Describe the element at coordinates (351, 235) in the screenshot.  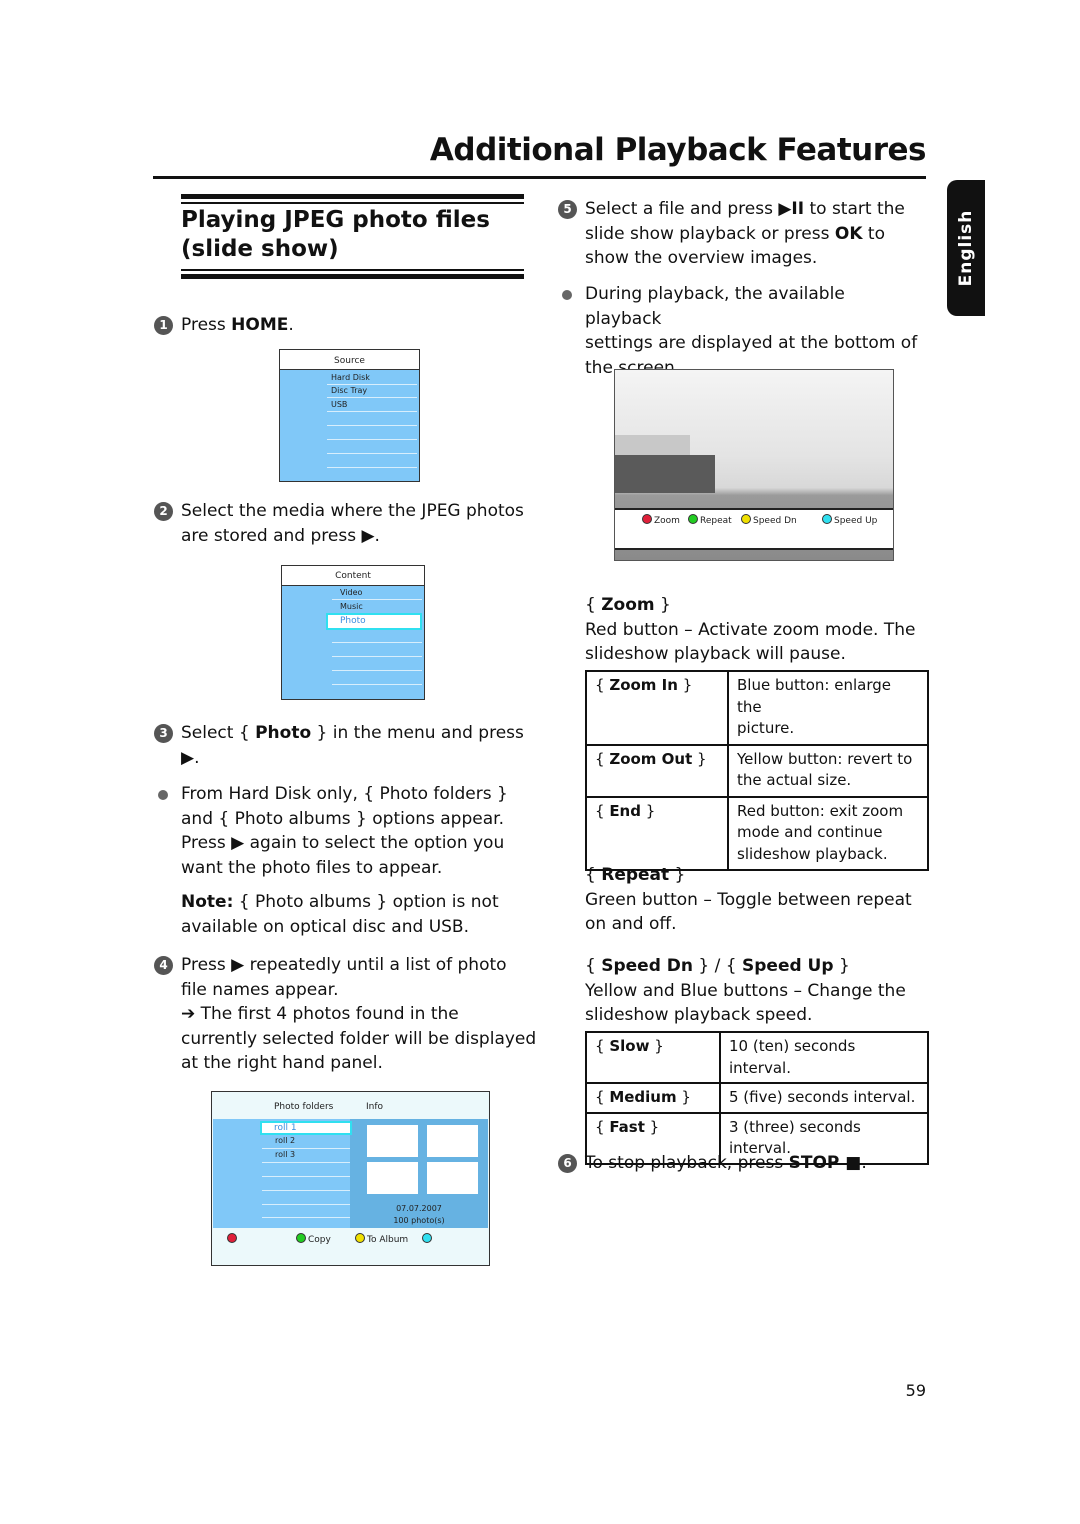
I see `section-title: Playing JPEG photo files (slide show)` at that location.